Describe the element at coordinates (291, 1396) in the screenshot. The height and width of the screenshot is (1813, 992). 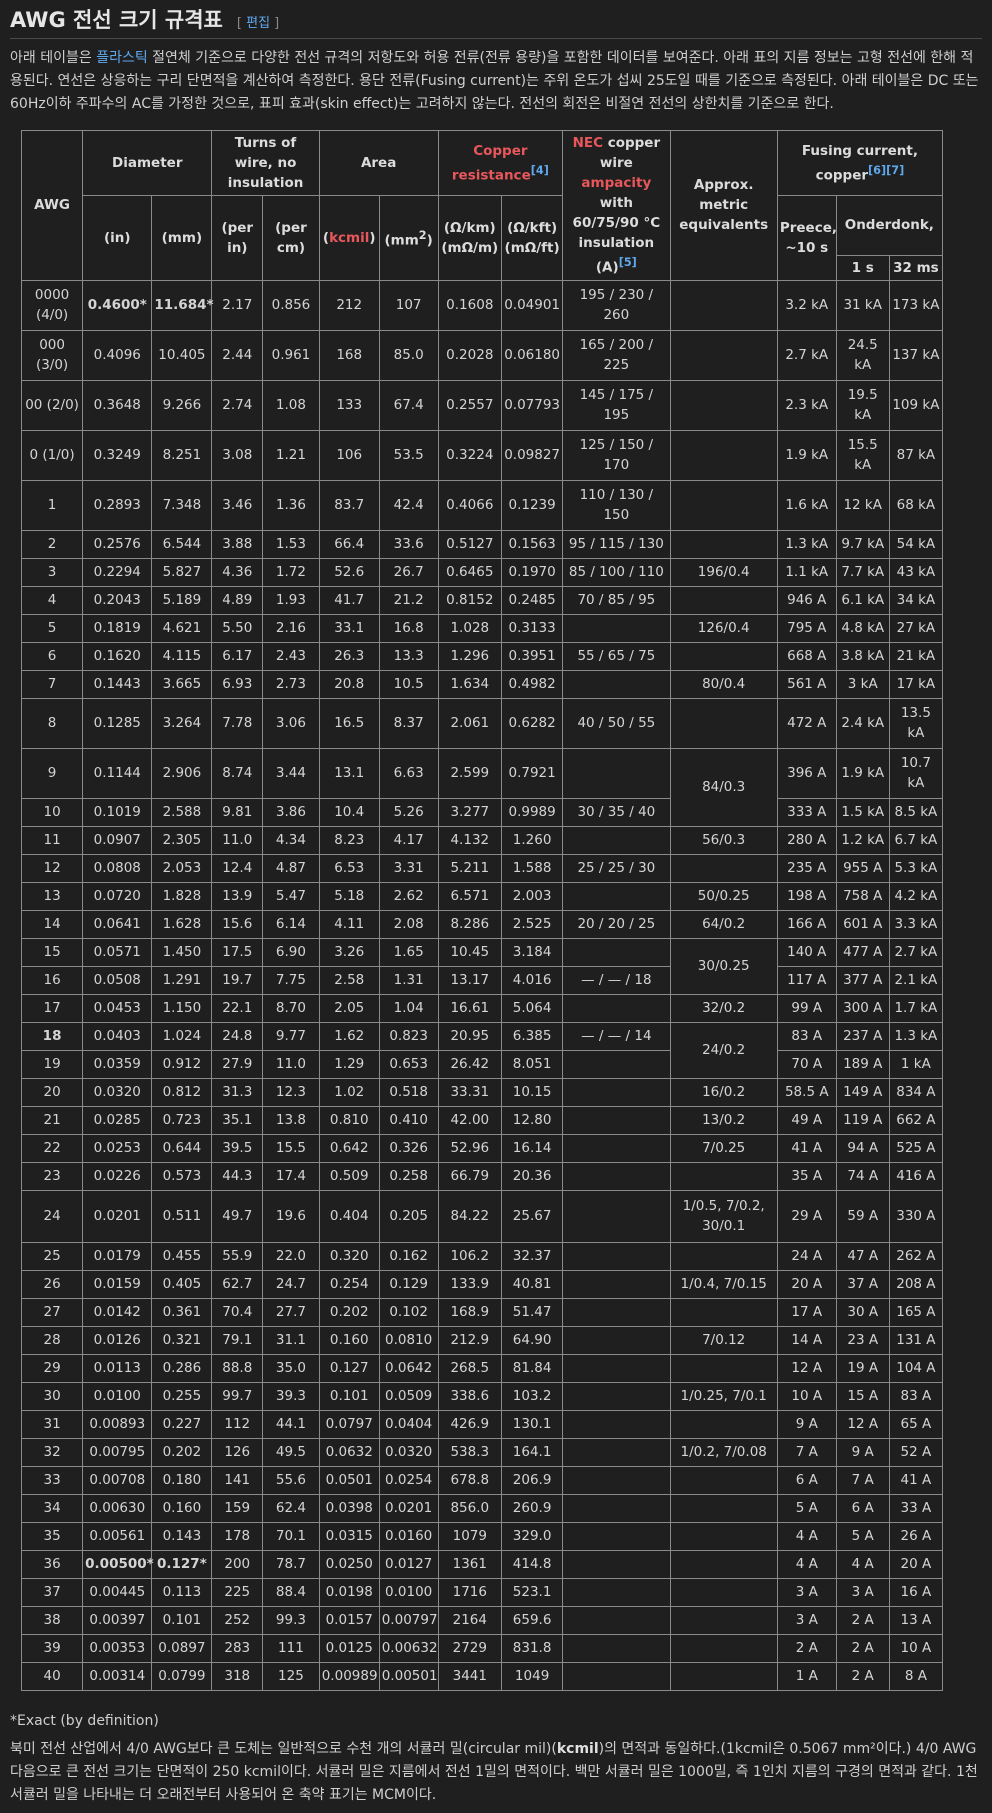
I see `table-cell: 39.3` at that location.